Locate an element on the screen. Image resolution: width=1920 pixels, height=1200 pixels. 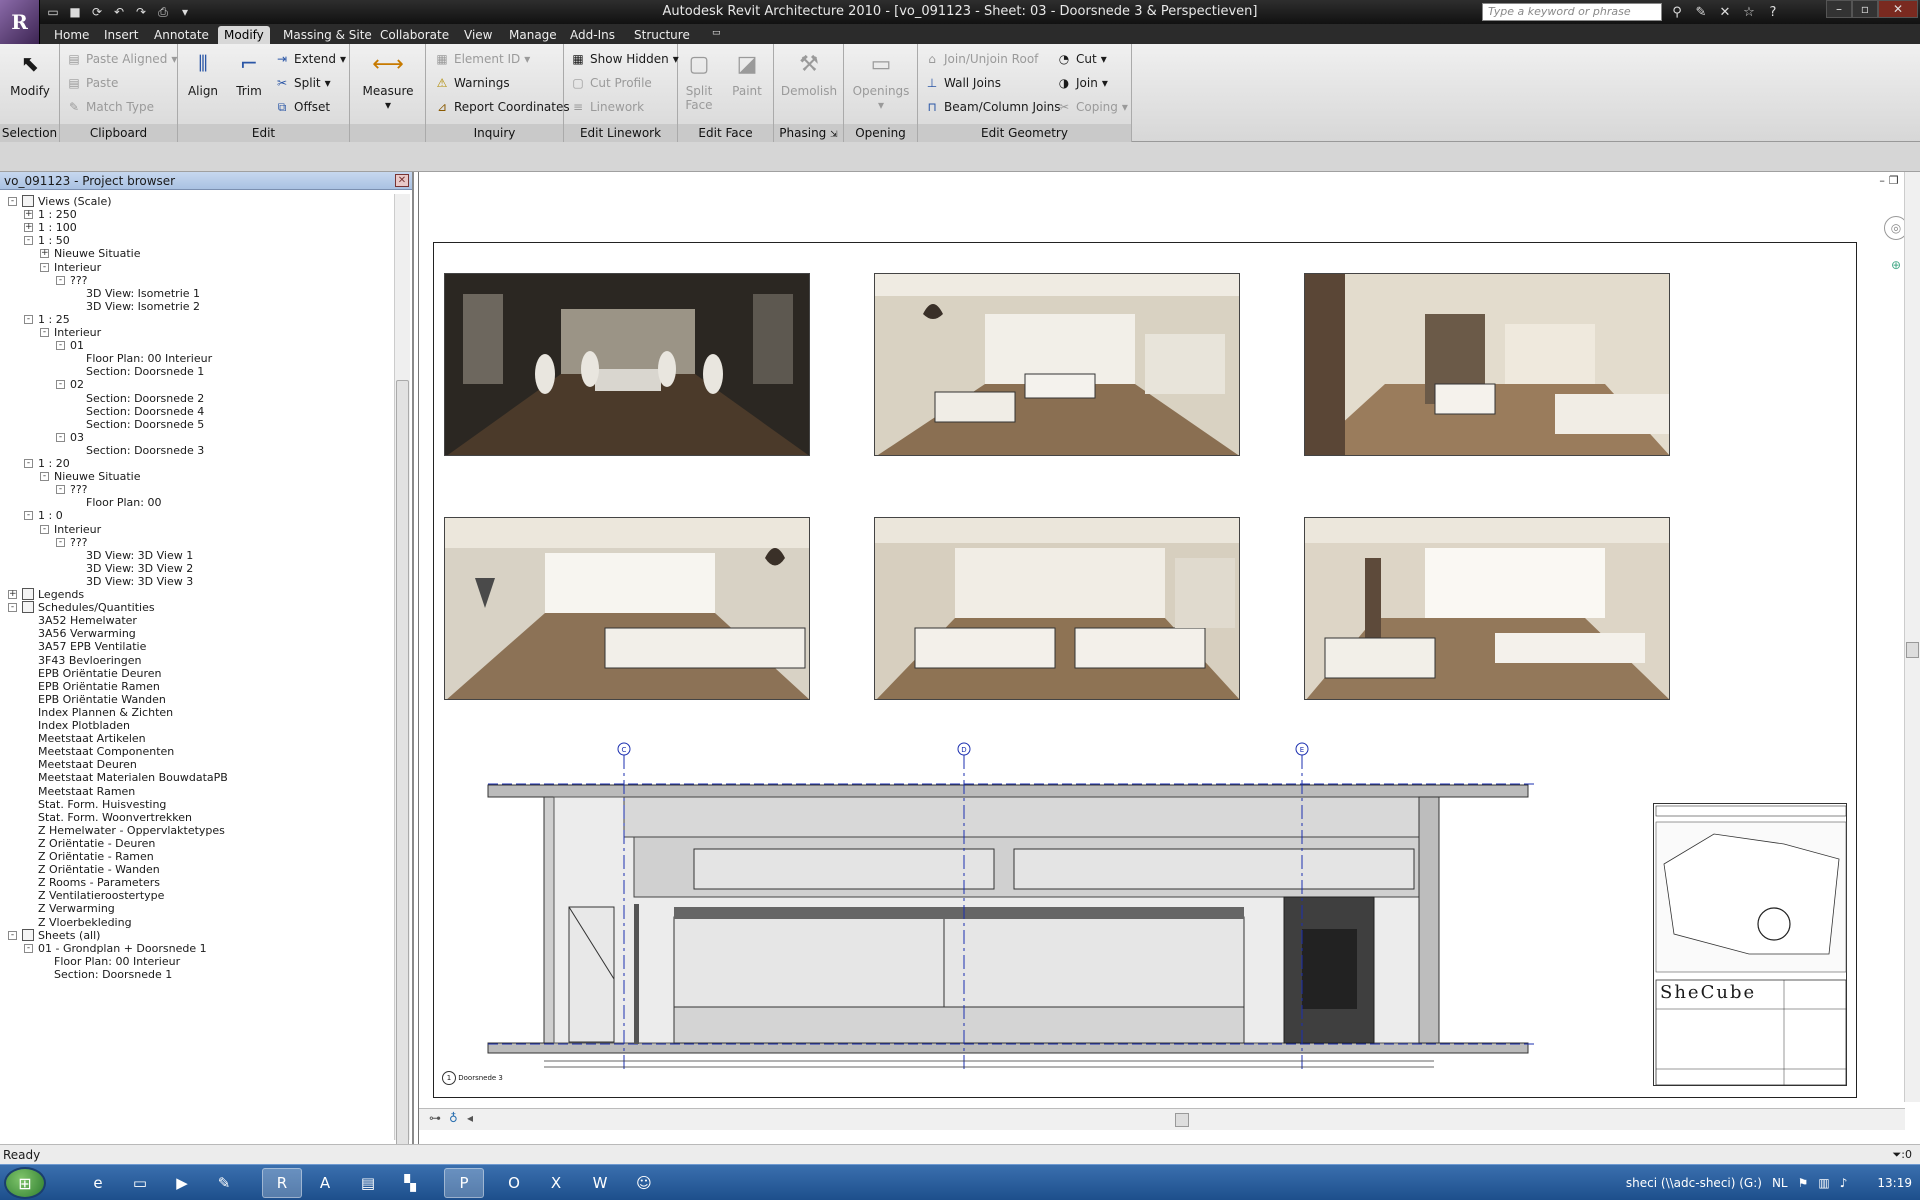
join-button: ◑ Join ▾ is located at coordinates (1082, 83).